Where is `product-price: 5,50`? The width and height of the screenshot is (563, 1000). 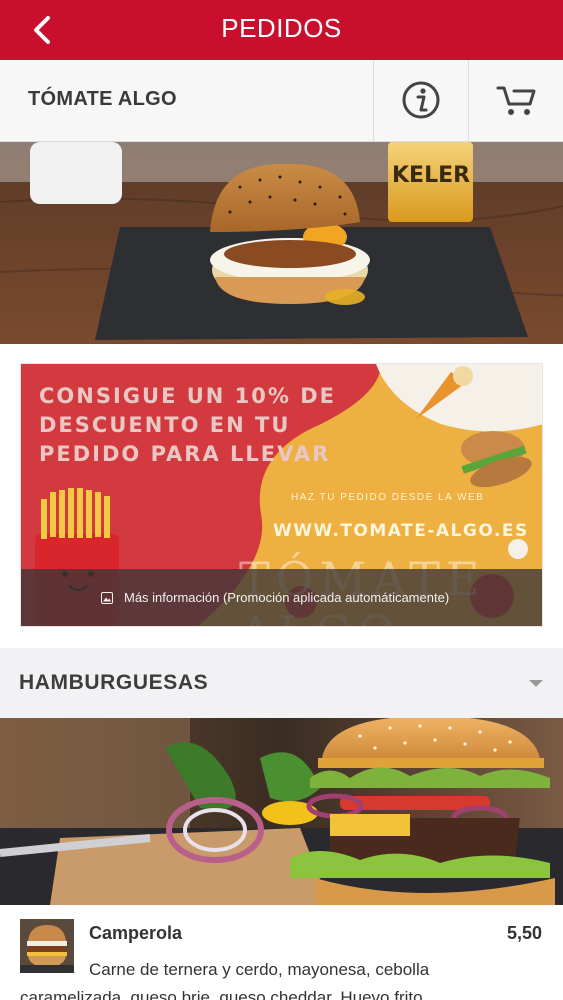 product-price: 5,50 is located at coordinates (524, 933).